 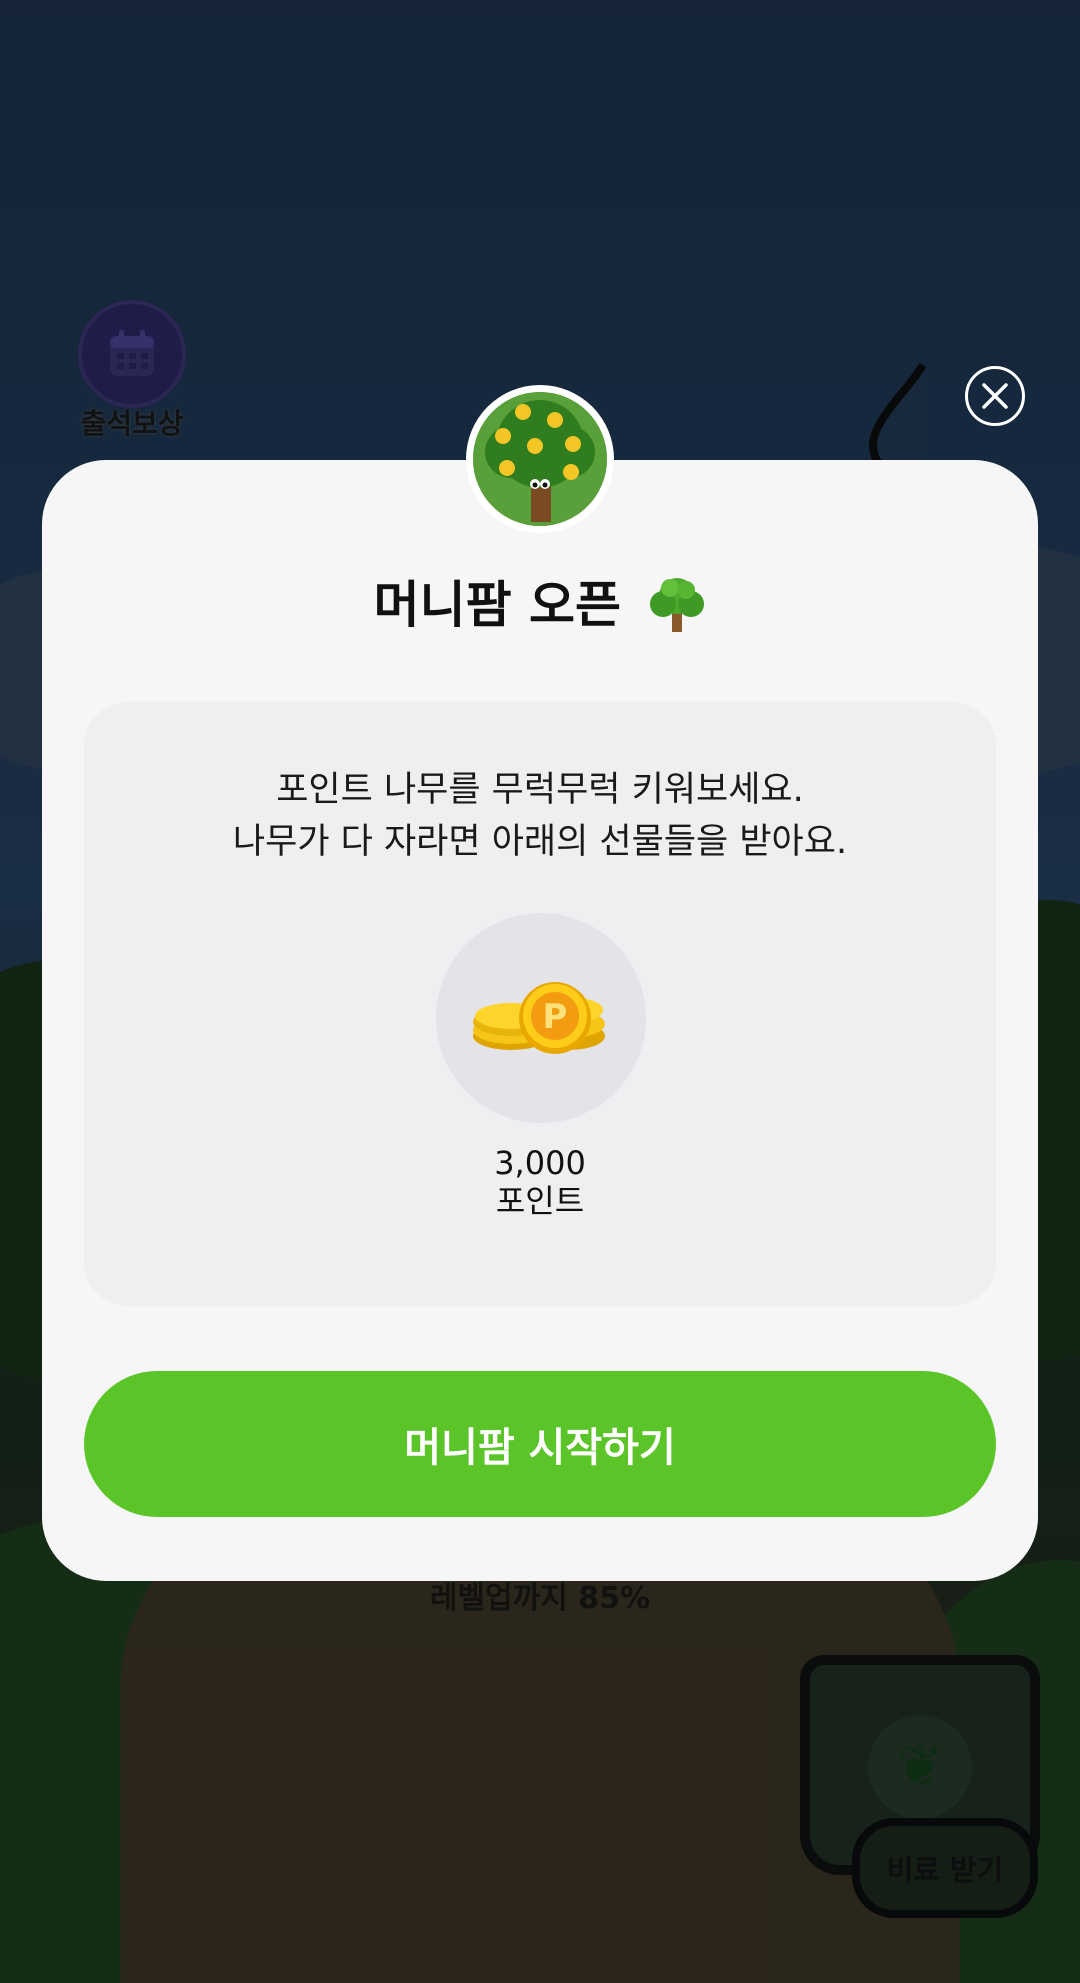 What do you see at coordinates (540, 459) in the screenshot?
I see `money-tree-avatar` at bounding box center [540, 459].